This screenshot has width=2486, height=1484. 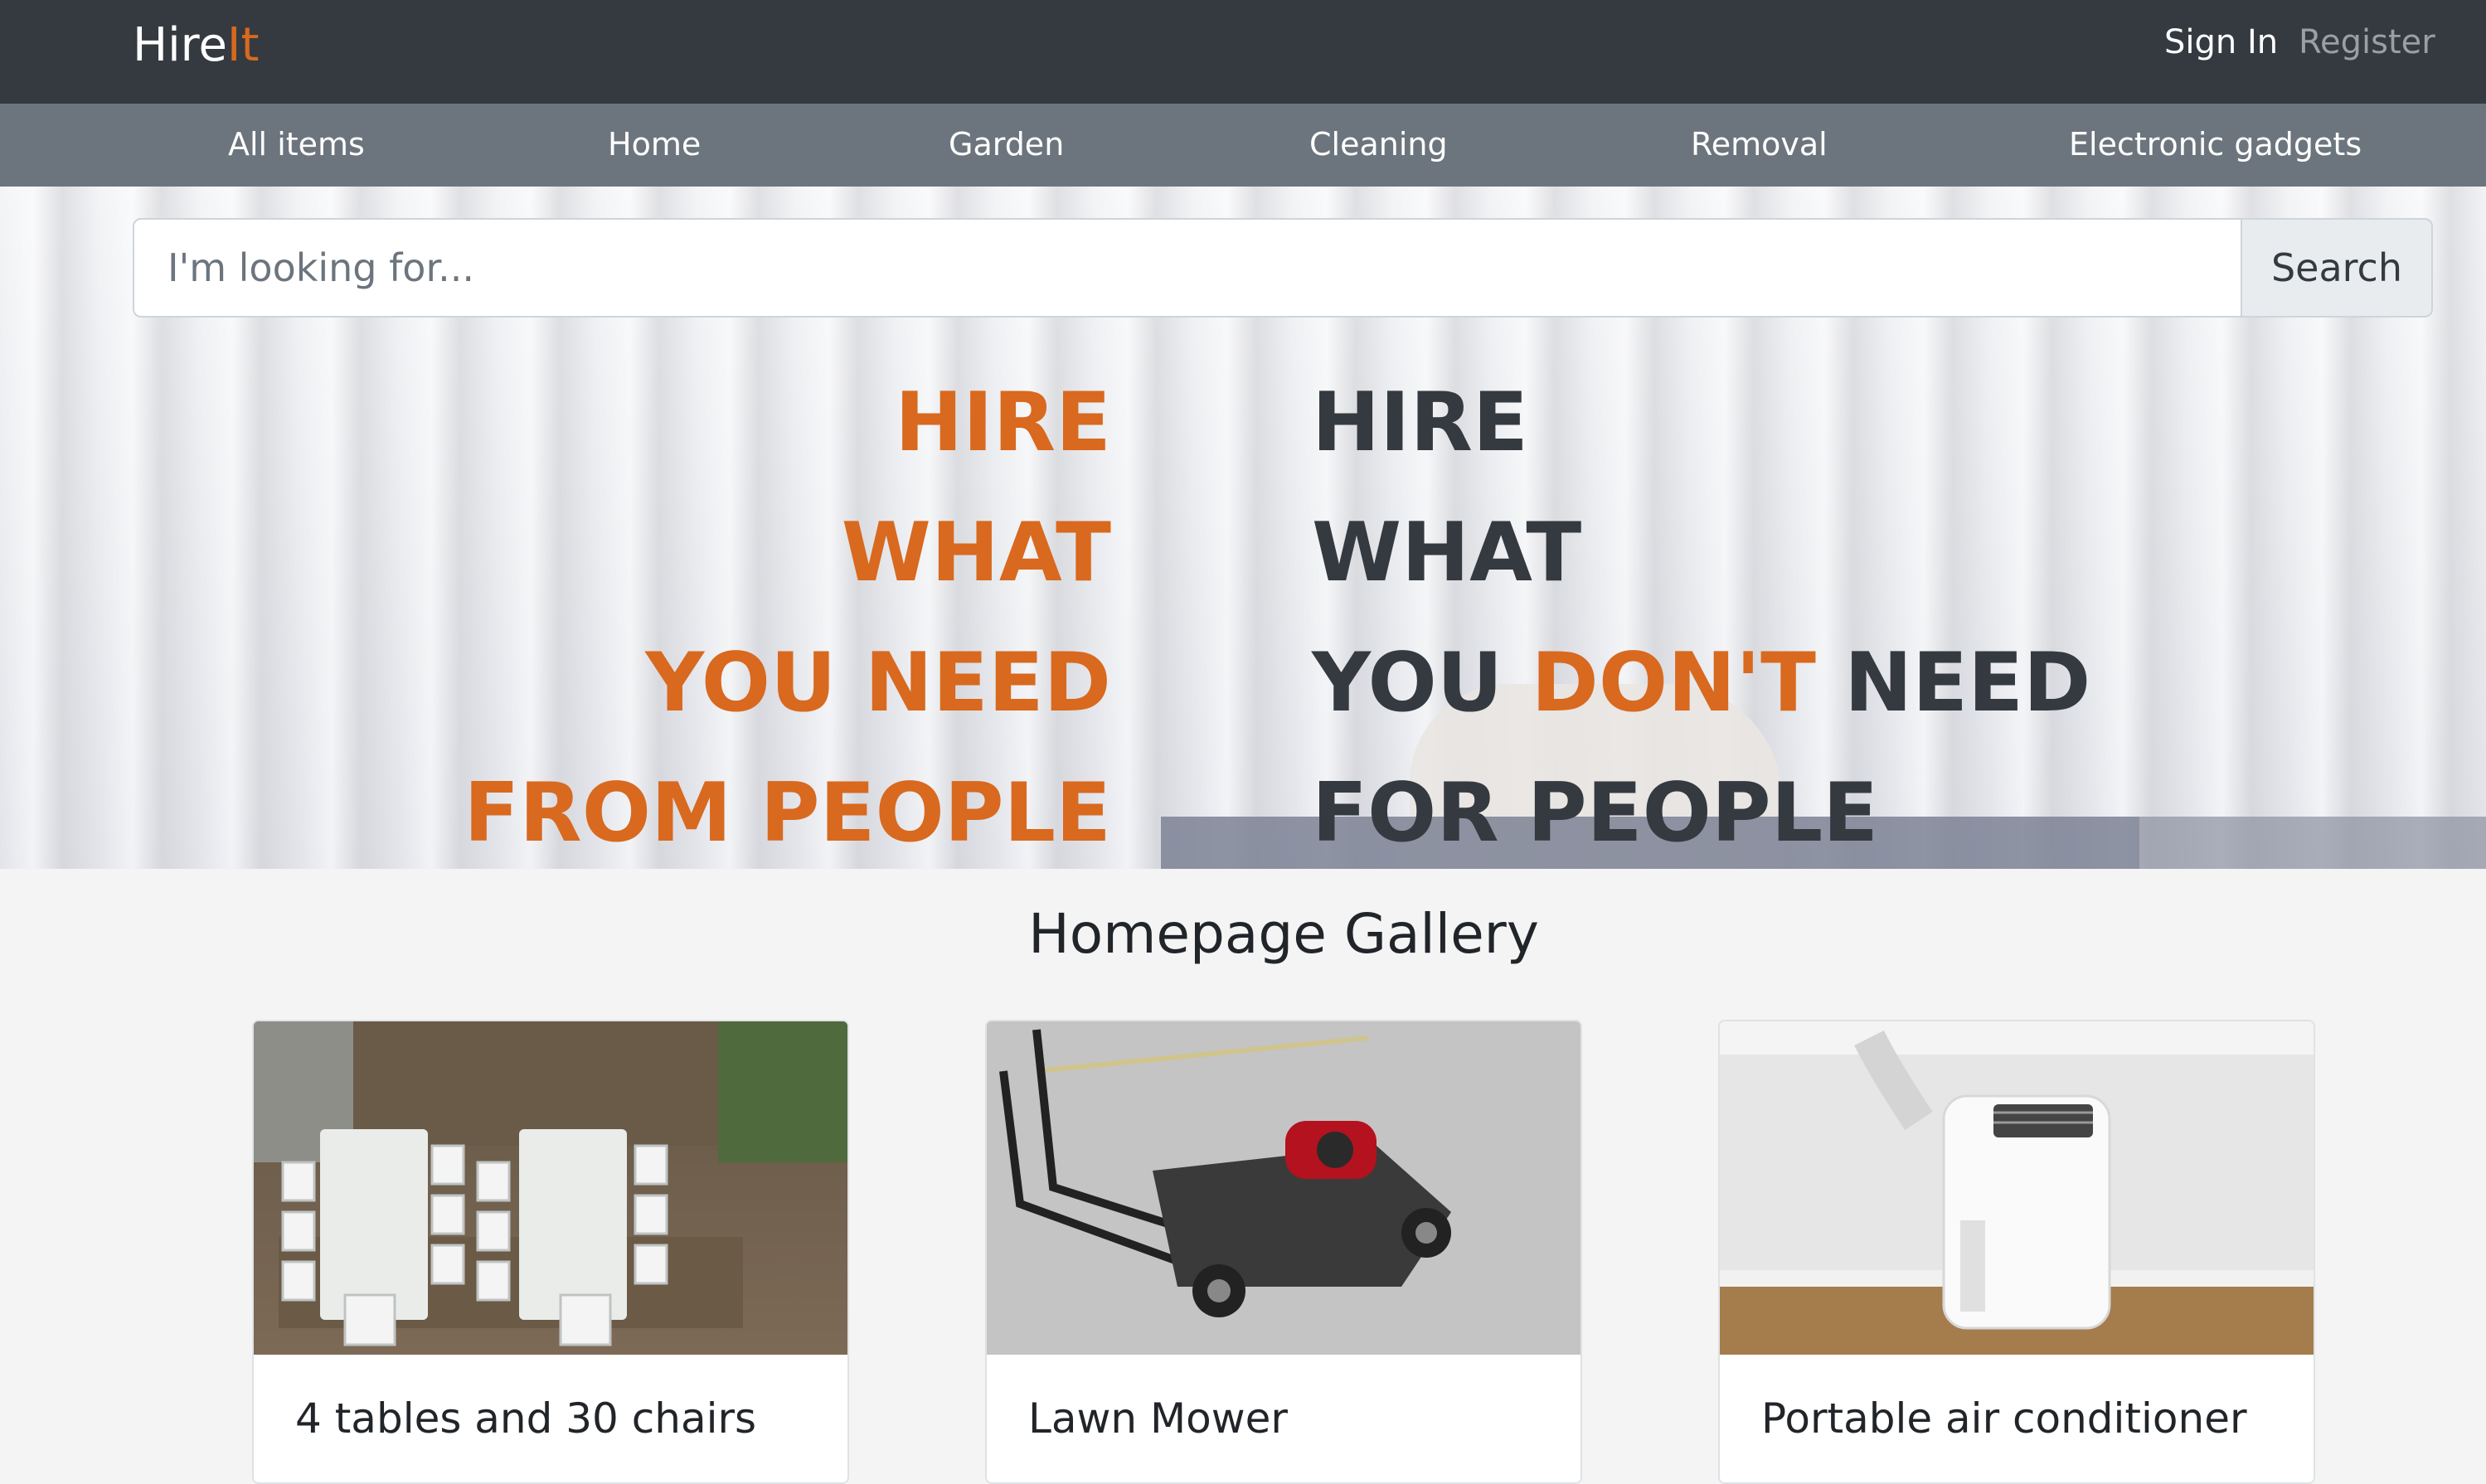 What do you see at coordinates (1954, 683) in the screenshot?
I see `slogan-need: NEED` at bounding box center [1954, 683].